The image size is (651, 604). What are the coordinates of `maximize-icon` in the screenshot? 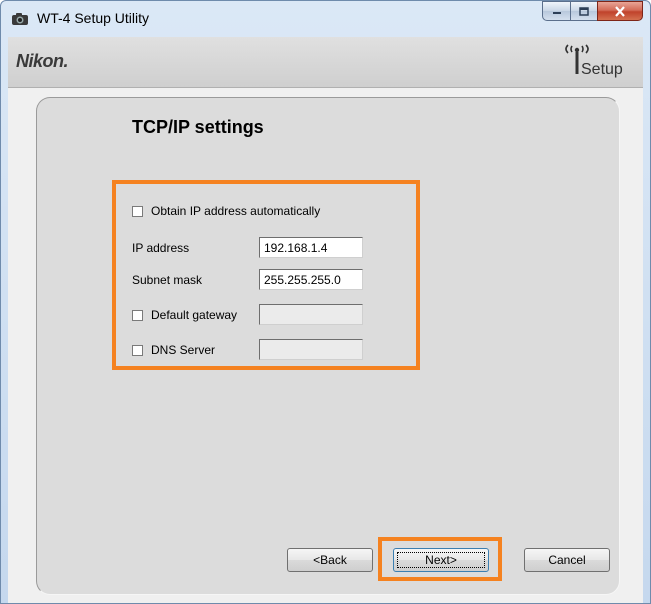 It's located at (584, 11).